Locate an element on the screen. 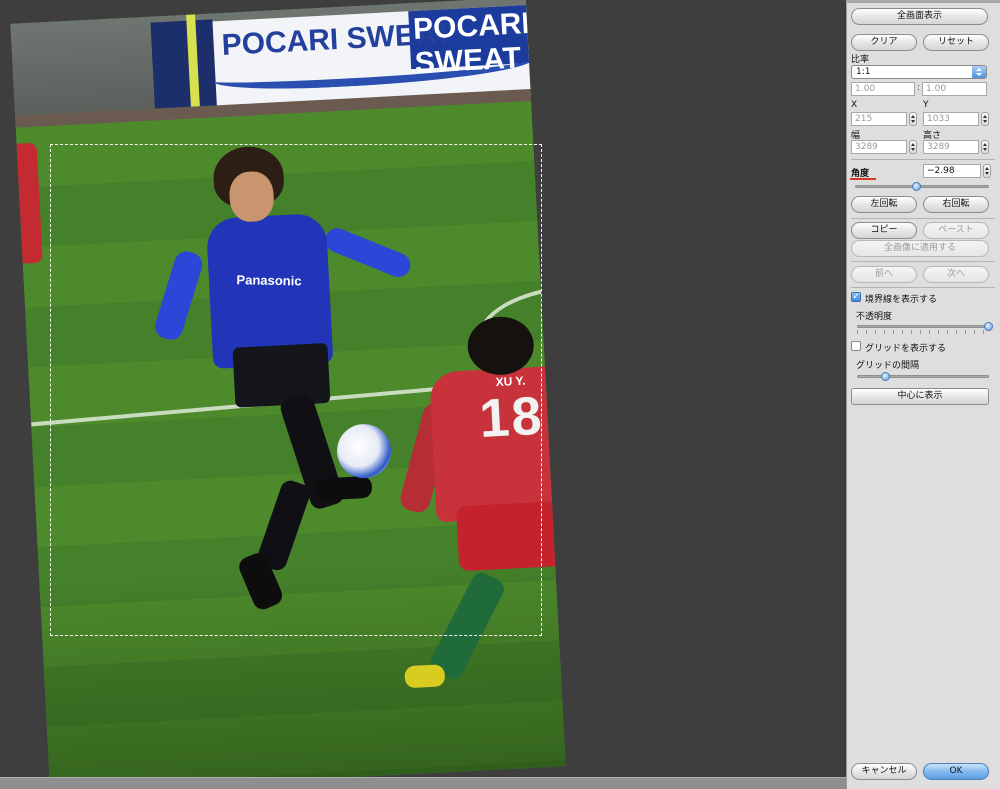 The image size is (1000, 789). copy-button: コピー is located at coordinates (884, 230).